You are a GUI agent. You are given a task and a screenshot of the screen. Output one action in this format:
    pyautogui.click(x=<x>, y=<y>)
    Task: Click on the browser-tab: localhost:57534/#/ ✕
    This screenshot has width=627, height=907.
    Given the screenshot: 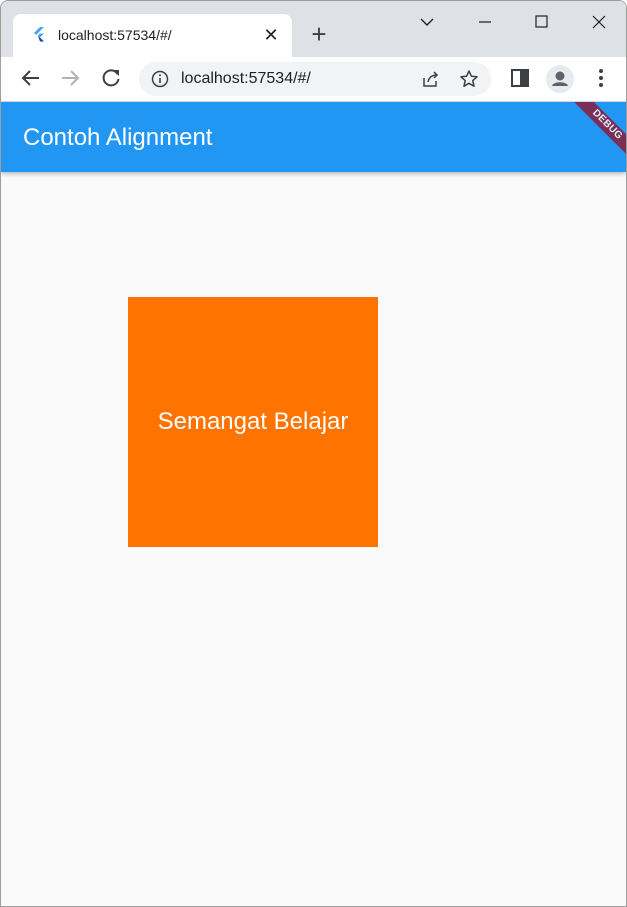 What is the action you would take?
    pyautogui.click(x=152, y=35)
    